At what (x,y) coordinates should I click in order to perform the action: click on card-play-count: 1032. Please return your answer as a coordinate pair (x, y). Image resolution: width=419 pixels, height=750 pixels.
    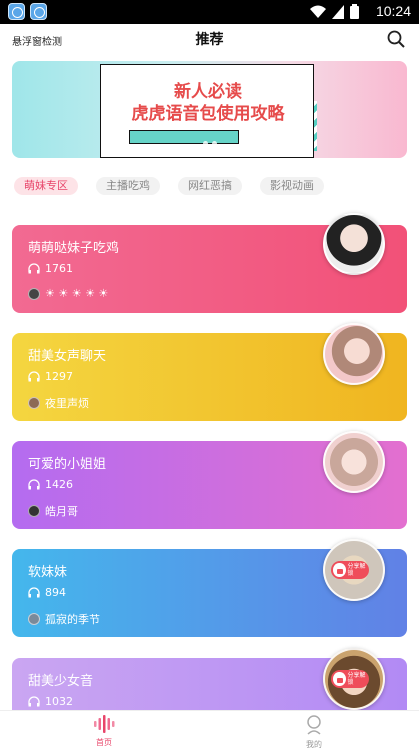
    Looking at the image, I should click on (59, 701).